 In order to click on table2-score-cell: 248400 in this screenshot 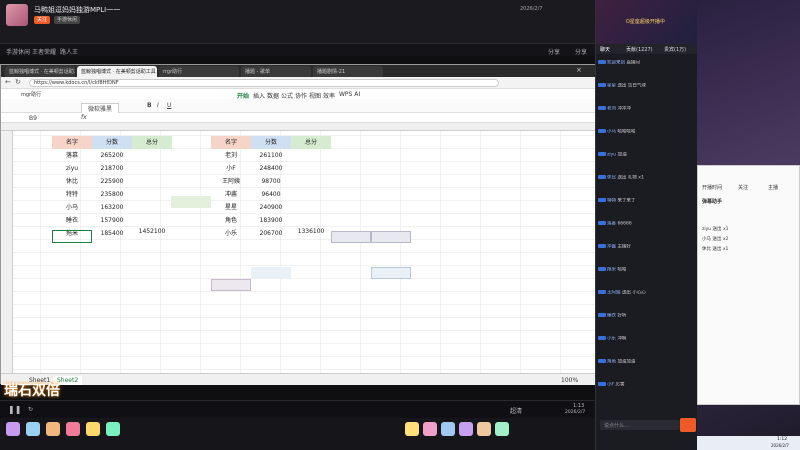, I will do `click(271, 168)`.